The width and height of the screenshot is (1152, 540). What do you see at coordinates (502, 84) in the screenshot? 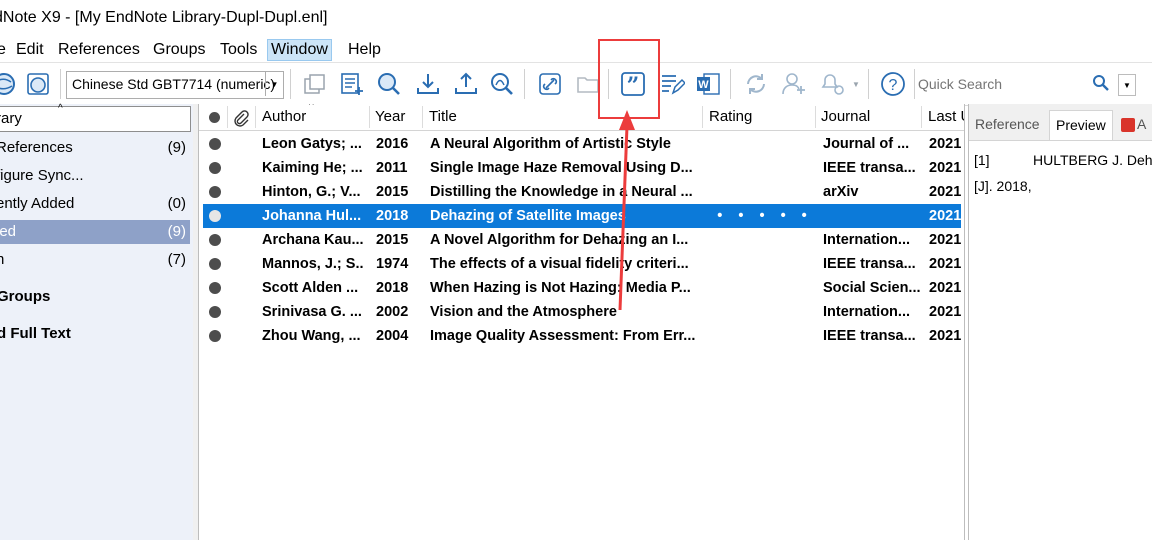
I see `open-pdf-icon` at bounding box center [502, 84].